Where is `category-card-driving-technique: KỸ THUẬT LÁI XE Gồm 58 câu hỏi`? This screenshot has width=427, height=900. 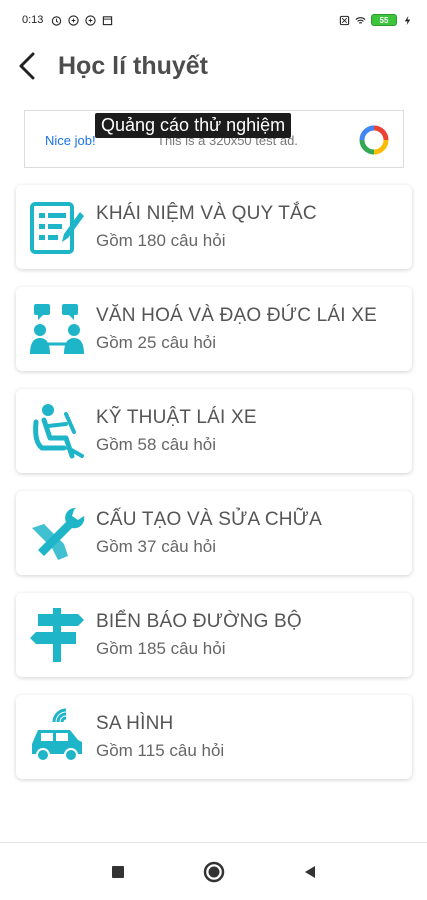 category-card-driving-technique: KỸ THUẬT LÁI XE Gồm 58 câu hỏi is located at coordinates (214, 431).